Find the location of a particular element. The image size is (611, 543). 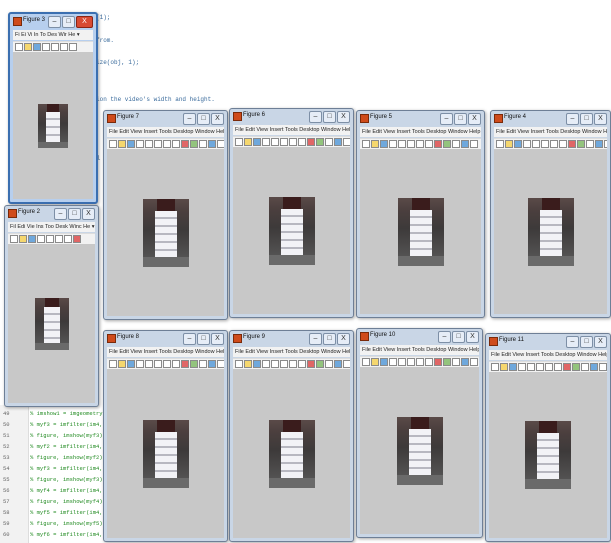

title-bar: Figure 8 – □ X is located at coordinates (165, 338).